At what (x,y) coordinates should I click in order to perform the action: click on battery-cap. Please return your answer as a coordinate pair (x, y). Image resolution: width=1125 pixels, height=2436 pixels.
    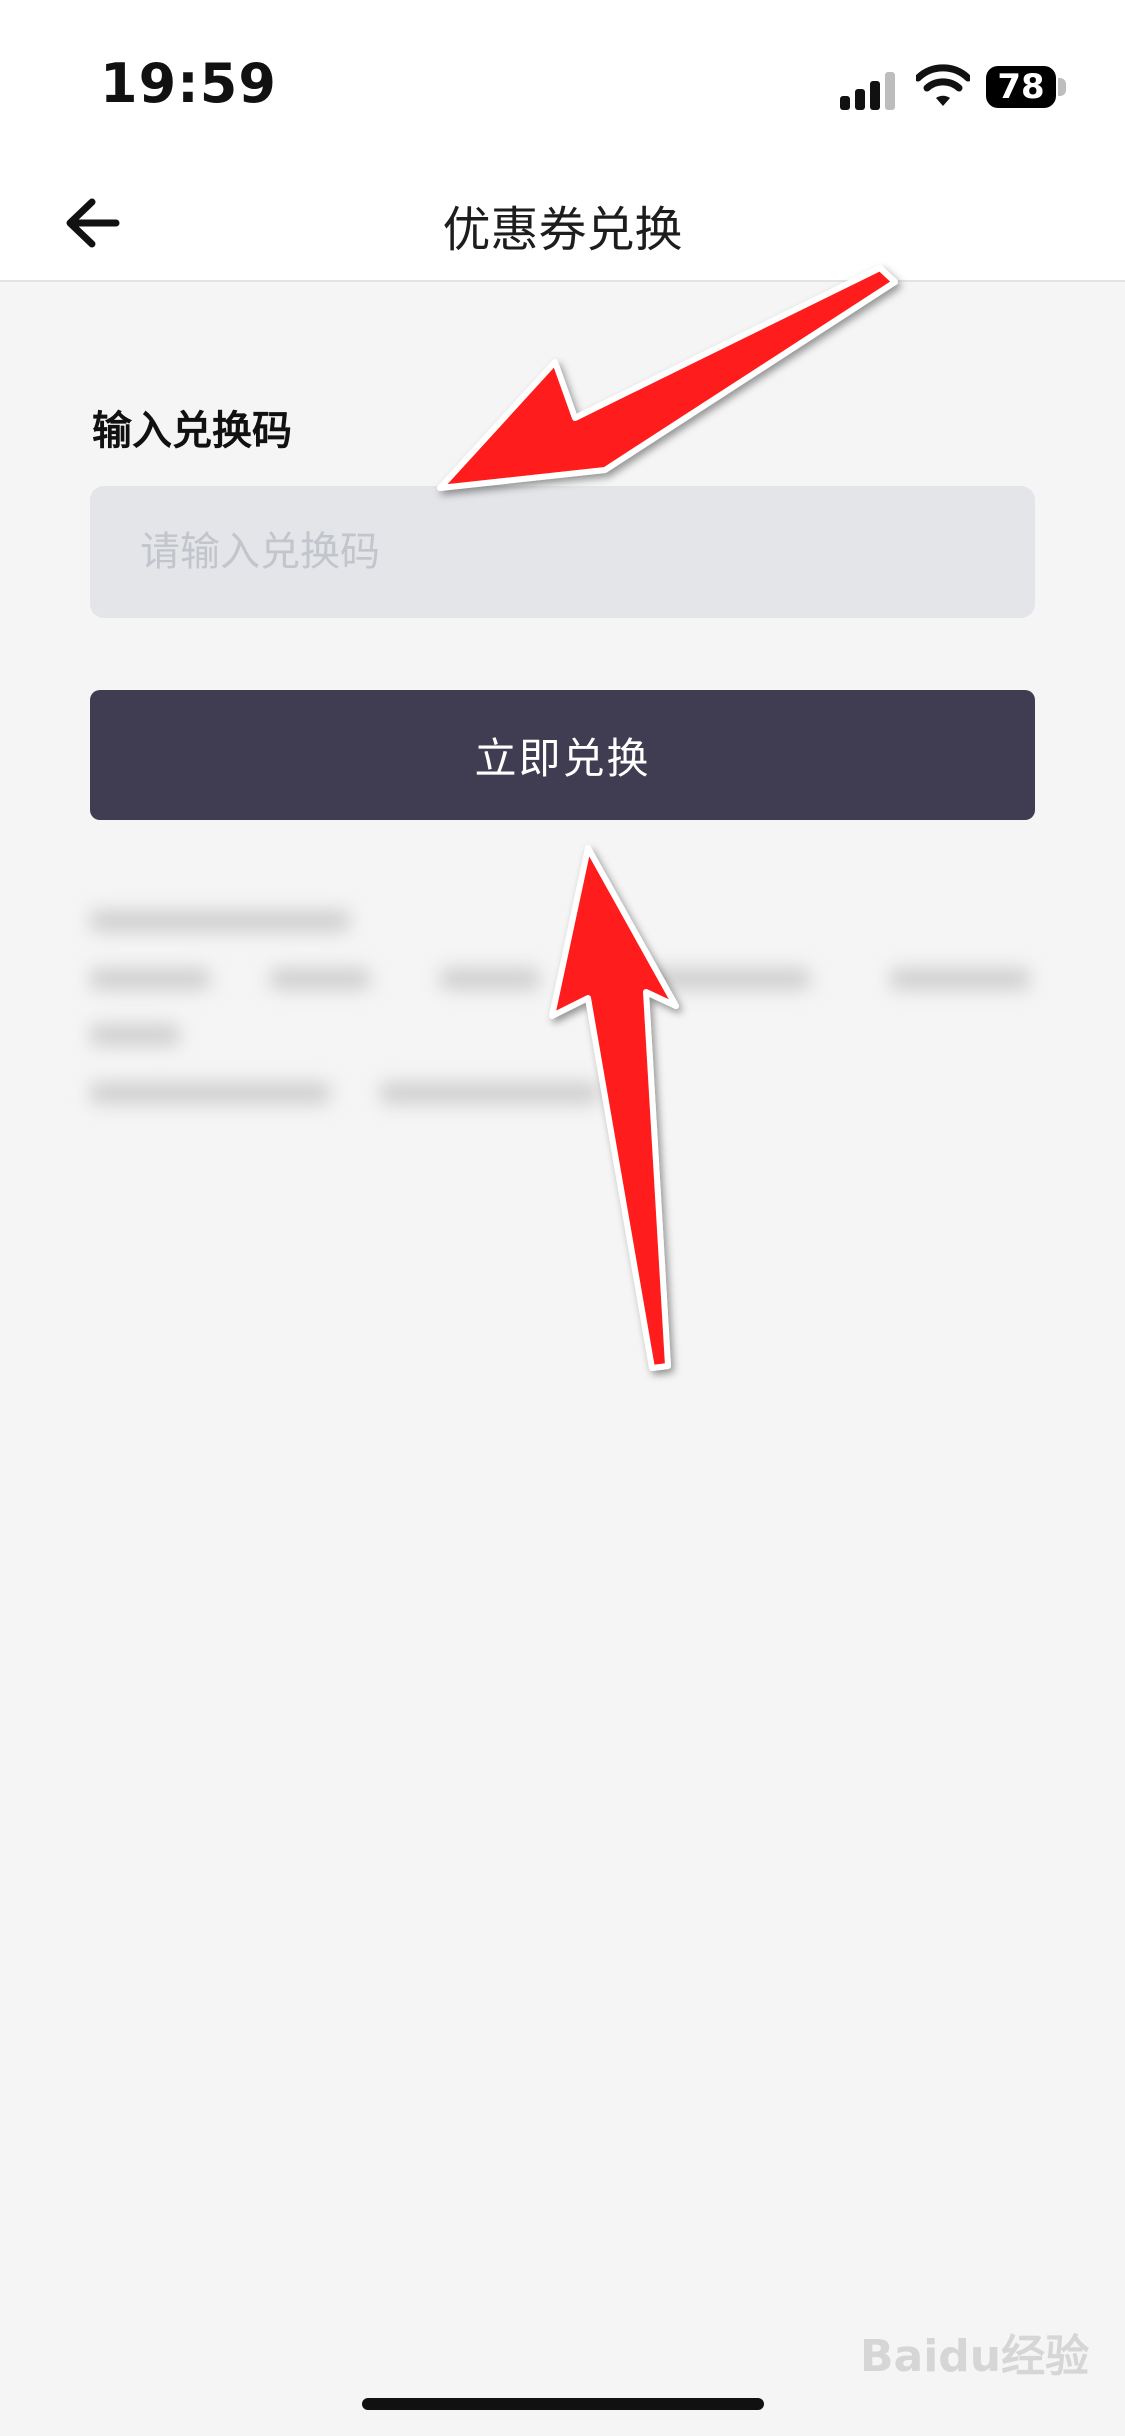
    Looking at the image, I should click on (1062, 87).